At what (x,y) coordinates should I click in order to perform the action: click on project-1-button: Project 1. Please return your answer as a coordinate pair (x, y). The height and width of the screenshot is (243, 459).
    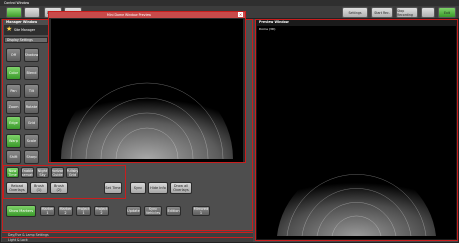
    Looking at the image, I should click on (83, 211).